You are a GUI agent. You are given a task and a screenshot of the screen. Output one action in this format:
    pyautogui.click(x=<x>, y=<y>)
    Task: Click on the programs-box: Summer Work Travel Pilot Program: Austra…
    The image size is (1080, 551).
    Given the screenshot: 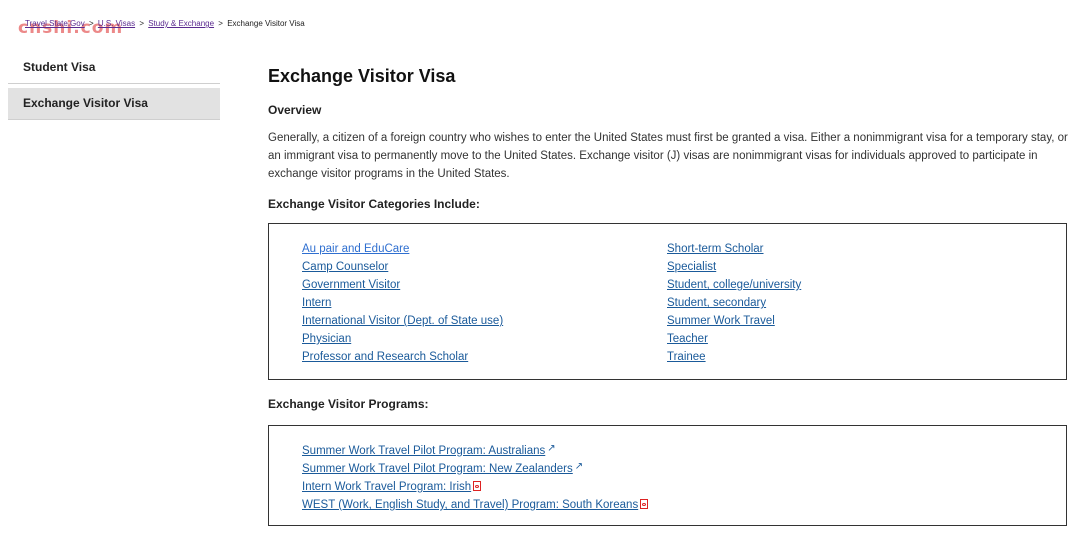 What is the action you would take?
    pyautogui.click(x=667, y=475)
    